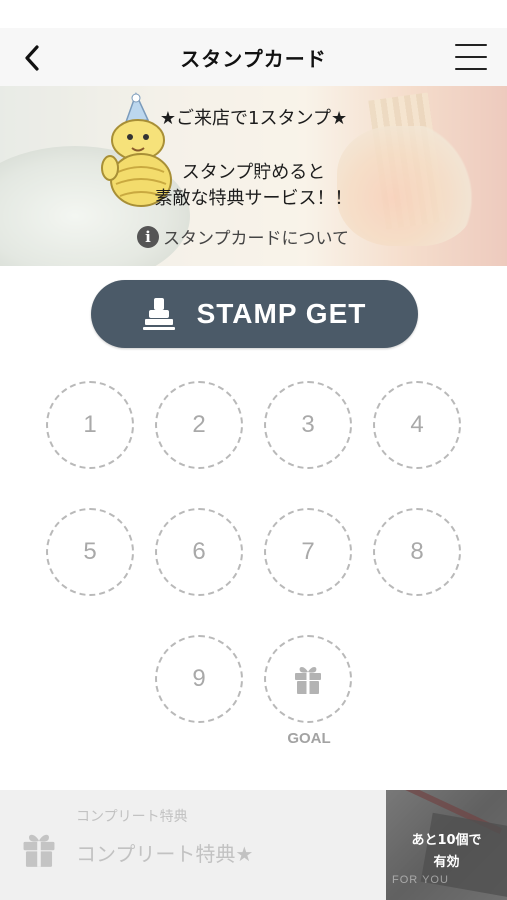  Describe the element at coordinates (253, 172) in the screenshot. I see `banner-text-line: スタンプ貯めると` at that location.